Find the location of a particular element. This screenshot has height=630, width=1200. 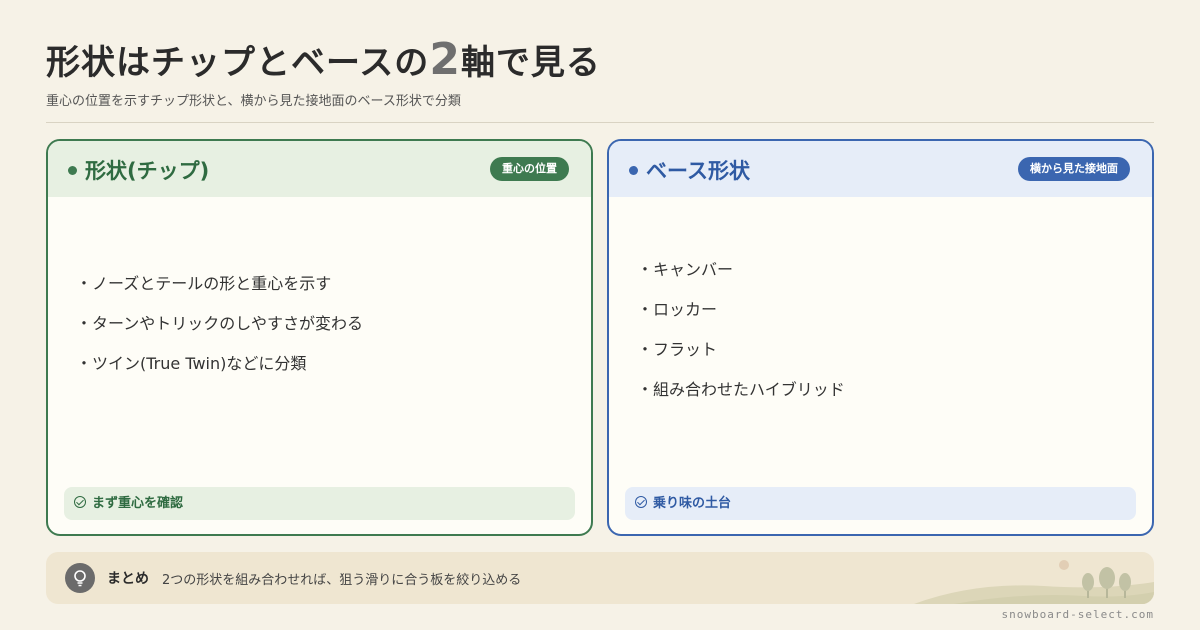

base-card-title: ベース形状 is located at coordinates (689, 170).